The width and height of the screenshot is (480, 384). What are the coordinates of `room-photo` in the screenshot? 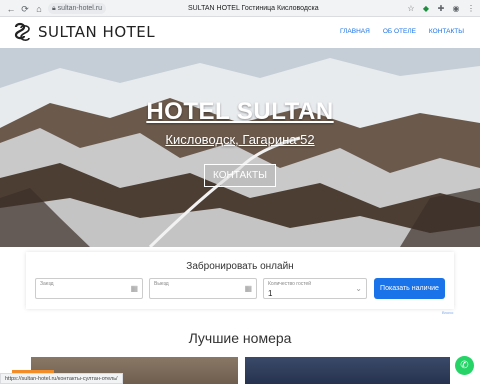 It's located at (347, 370).